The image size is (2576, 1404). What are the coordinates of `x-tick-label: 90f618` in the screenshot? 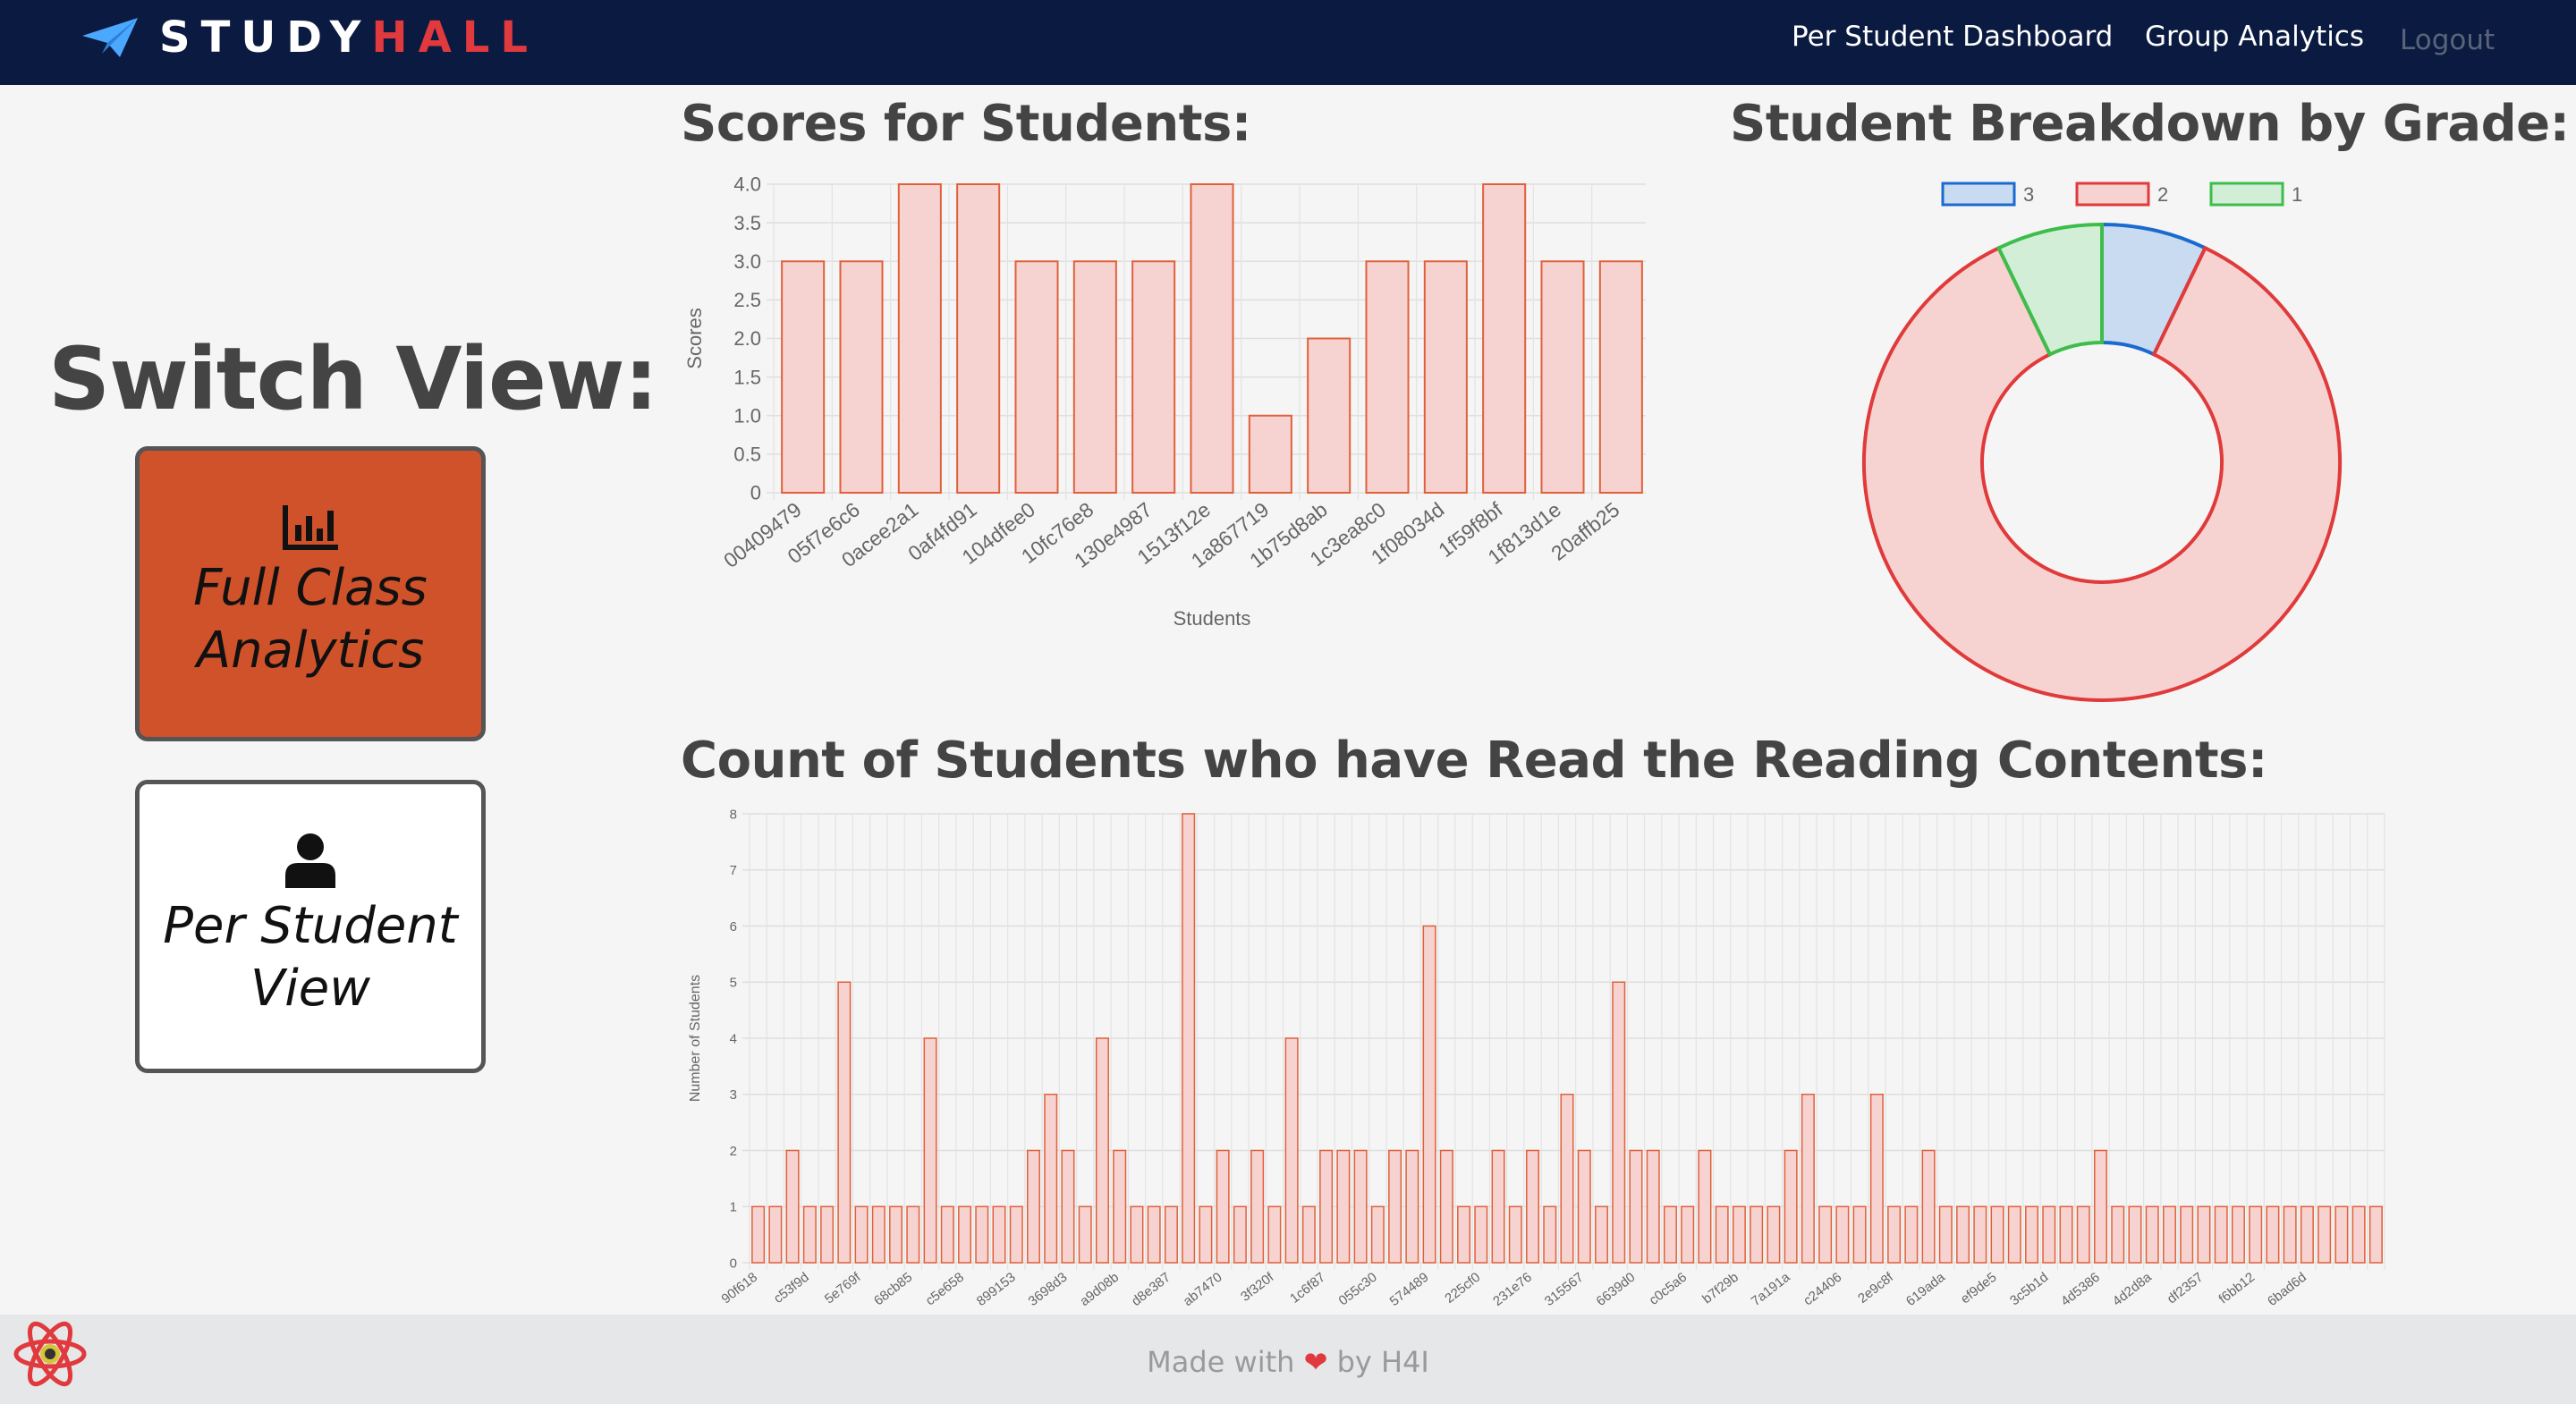 It's located at (739, 1289).